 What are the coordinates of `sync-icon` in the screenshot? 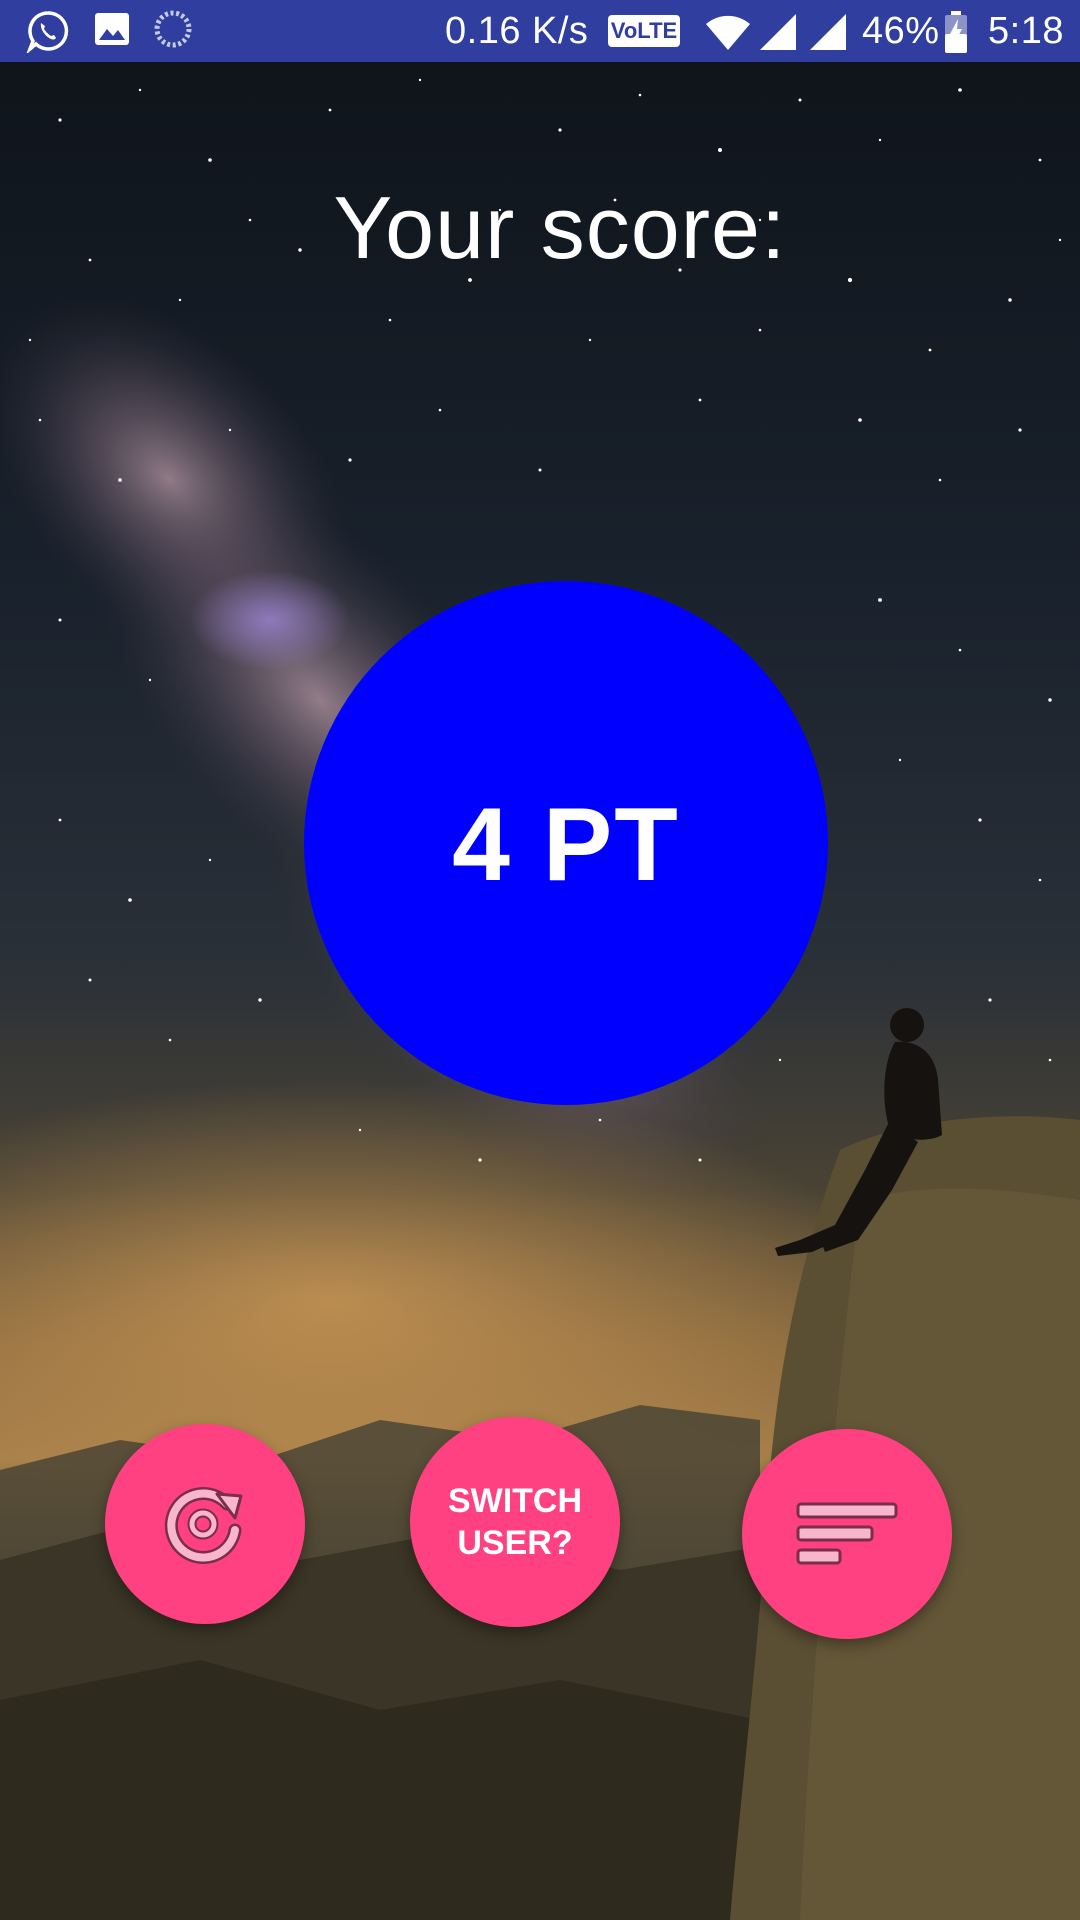 It's located at (173, 29).